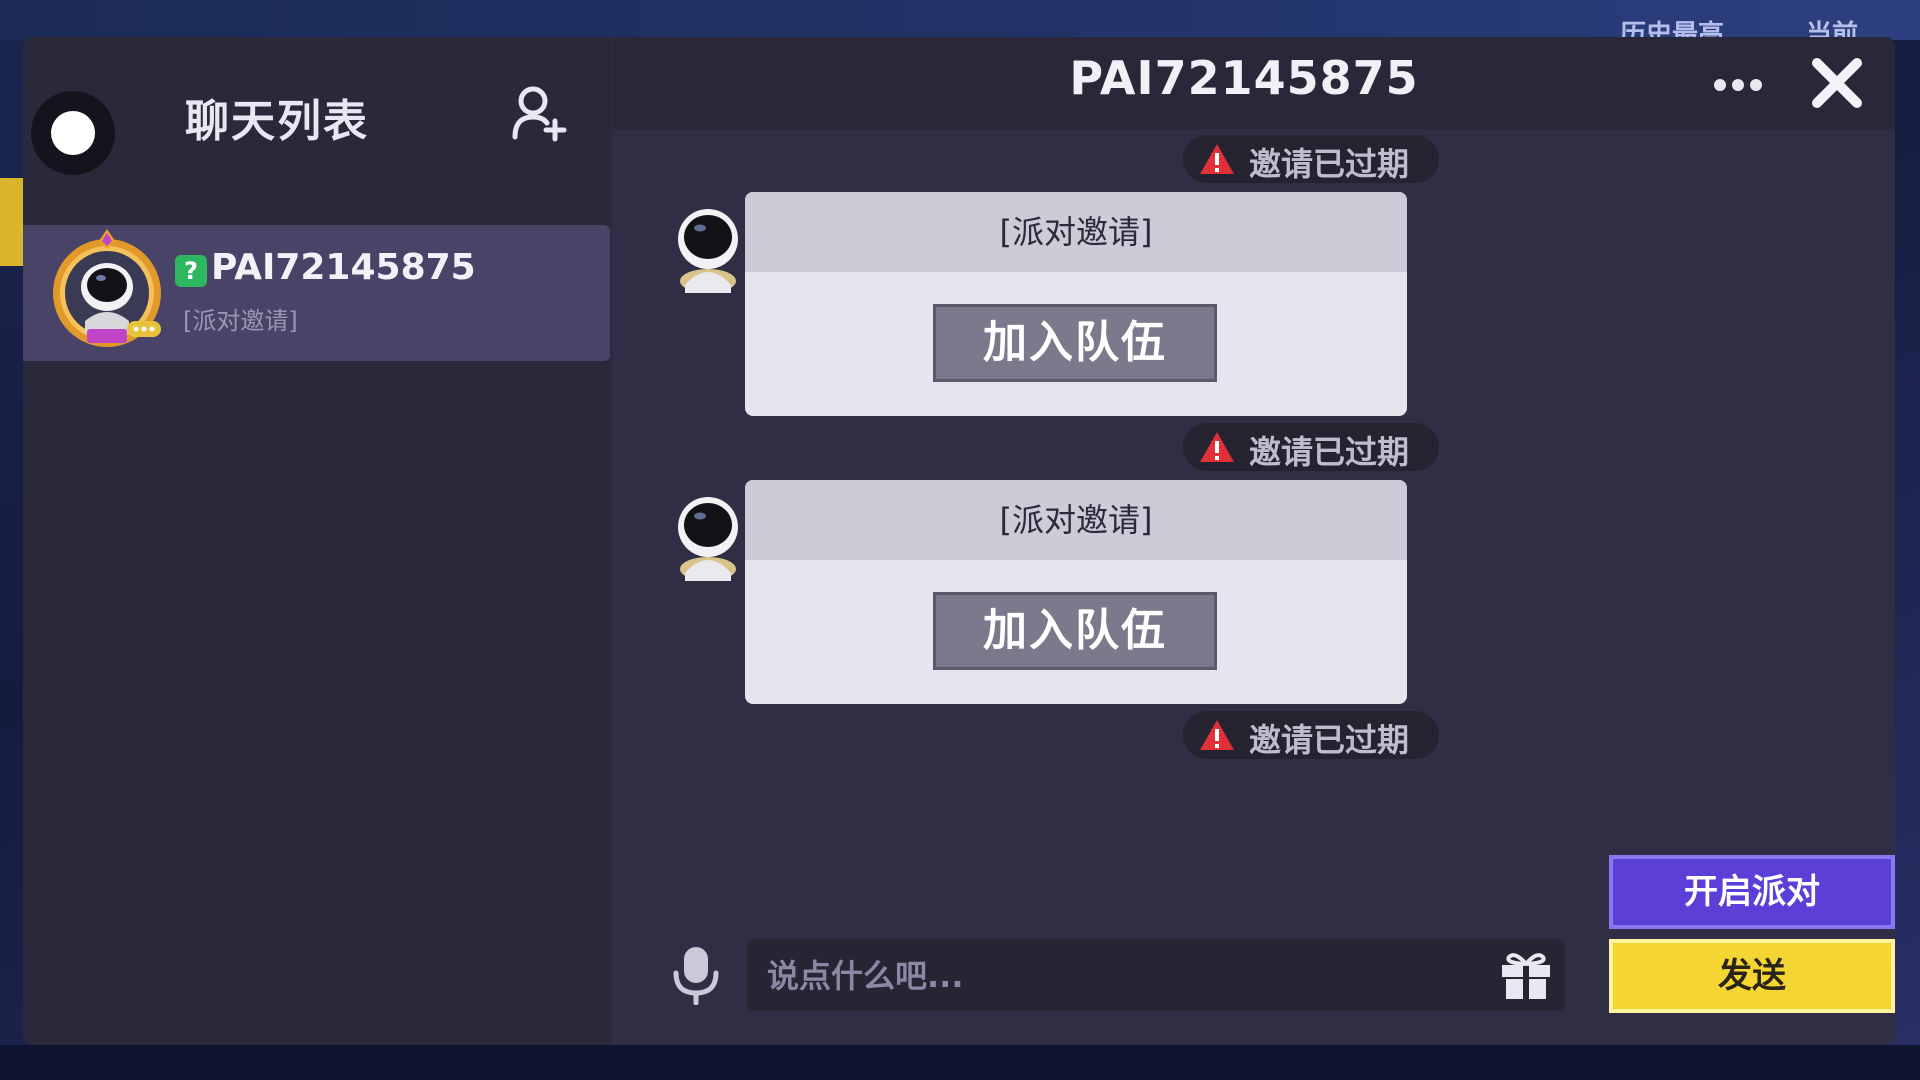 This screenshot has height=1080, width=1920. I want to click on avatar, so click(107, 293).